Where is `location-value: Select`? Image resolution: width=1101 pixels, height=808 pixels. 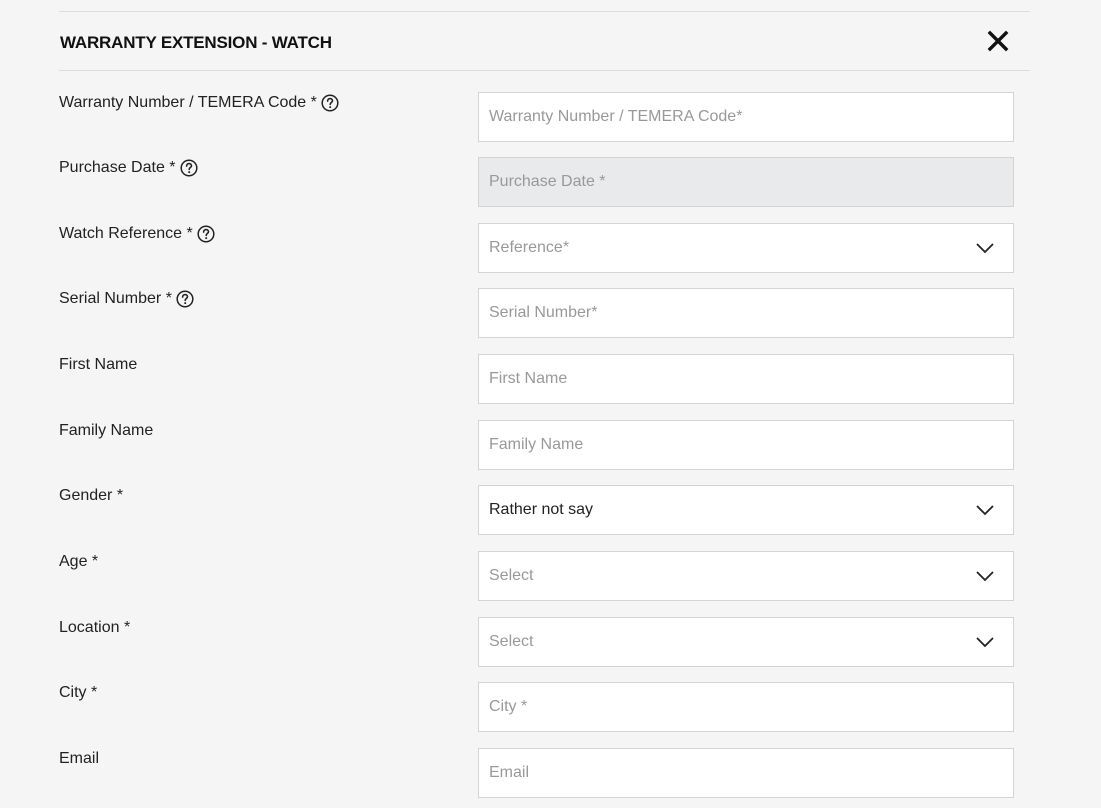 location-value: Select is located at coordinates (511, 641).